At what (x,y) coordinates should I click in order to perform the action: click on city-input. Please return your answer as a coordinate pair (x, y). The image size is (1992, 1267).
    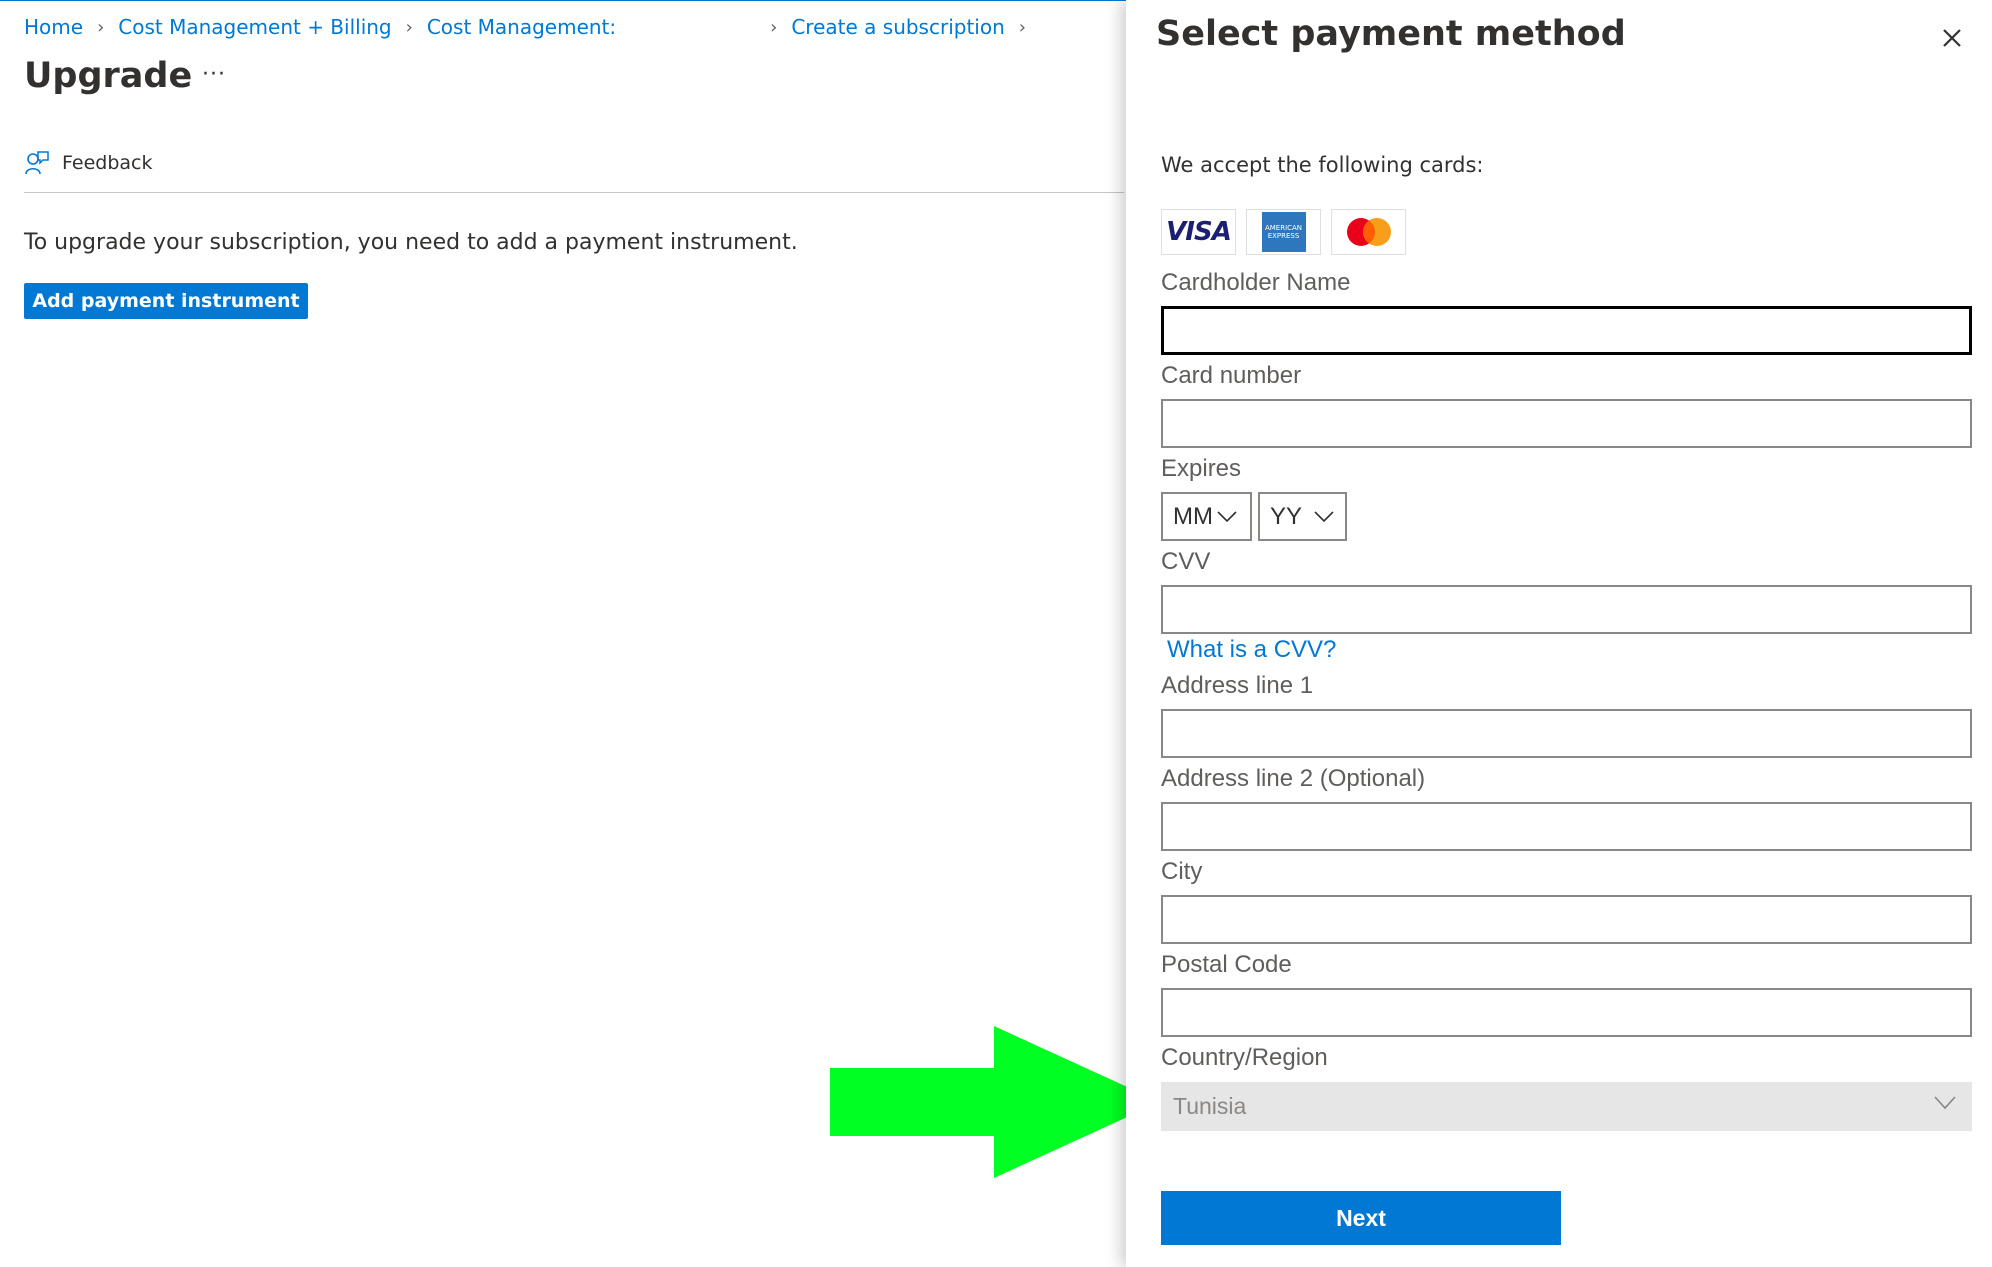
    Looking at the image, I should click on (1566, 919).